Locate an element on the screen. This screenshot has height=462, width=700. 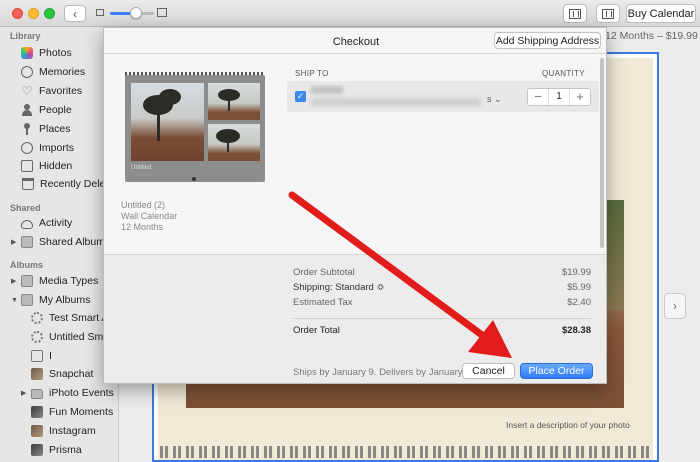
preview-photo-large is located at coordinates (167, 122).